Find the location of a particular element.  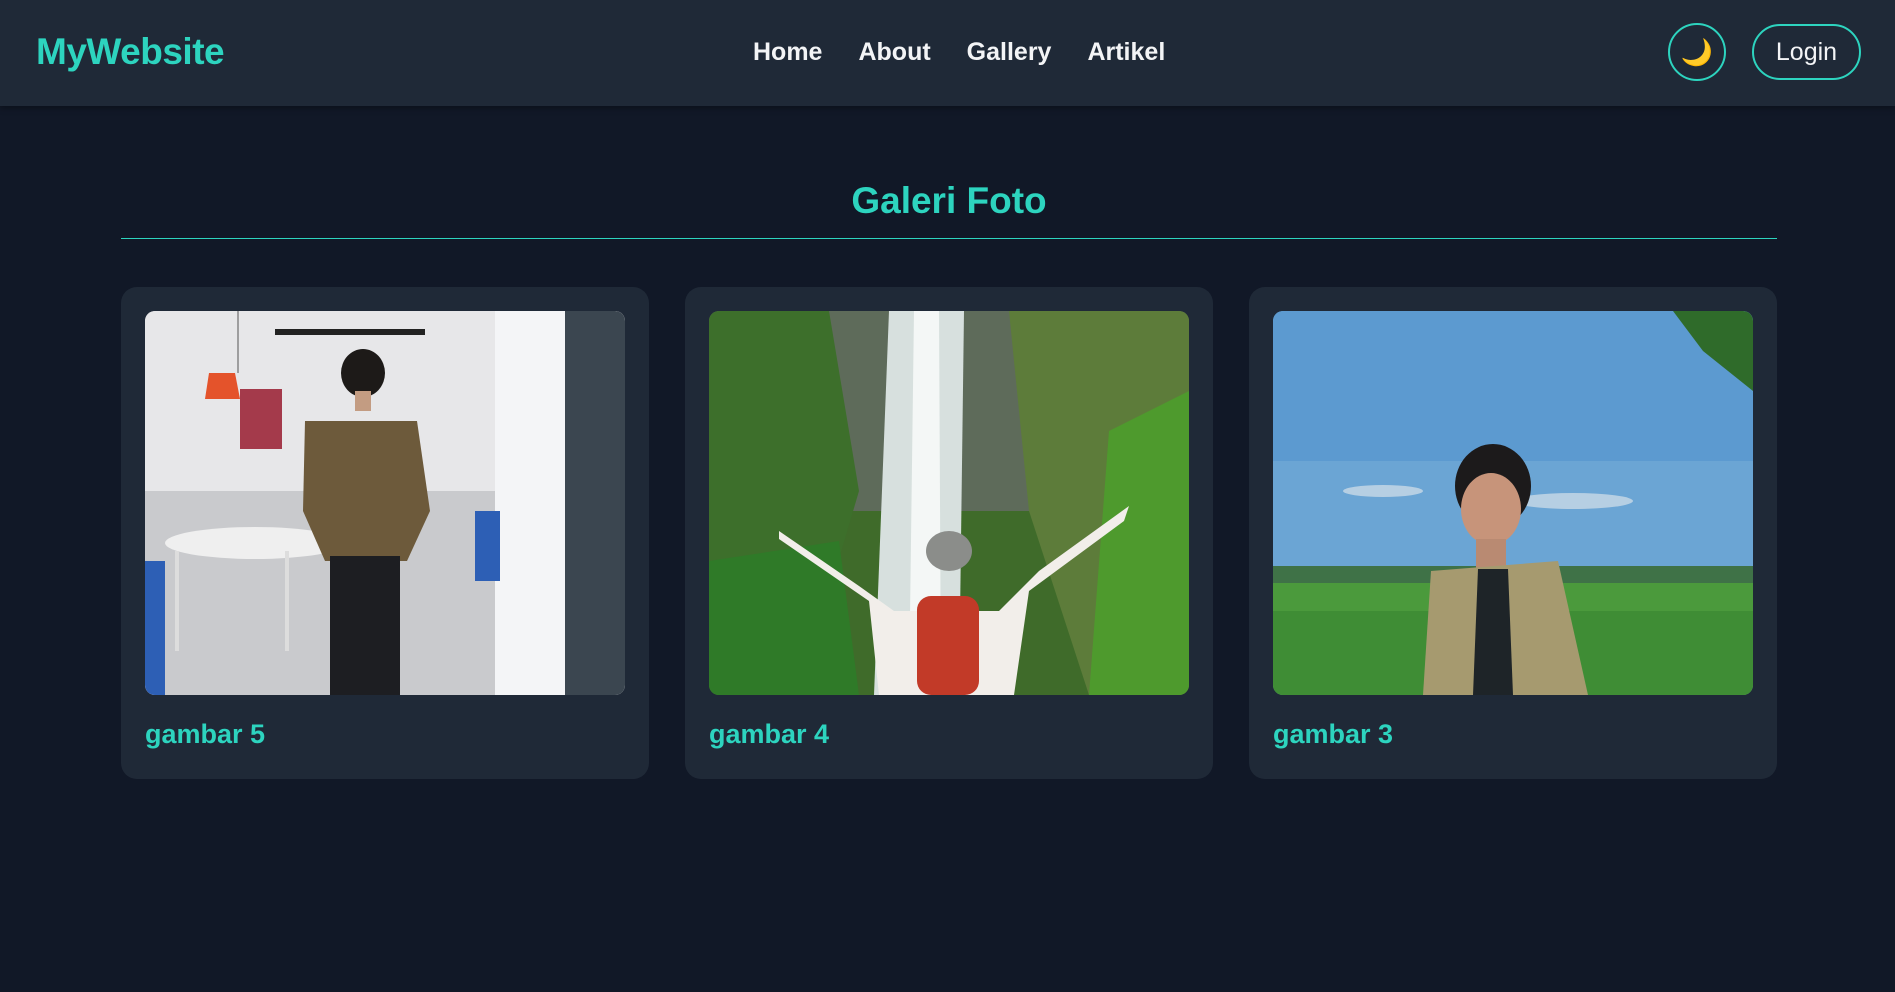

page-title: Galeri Foto is located at coordinates (949, 200).